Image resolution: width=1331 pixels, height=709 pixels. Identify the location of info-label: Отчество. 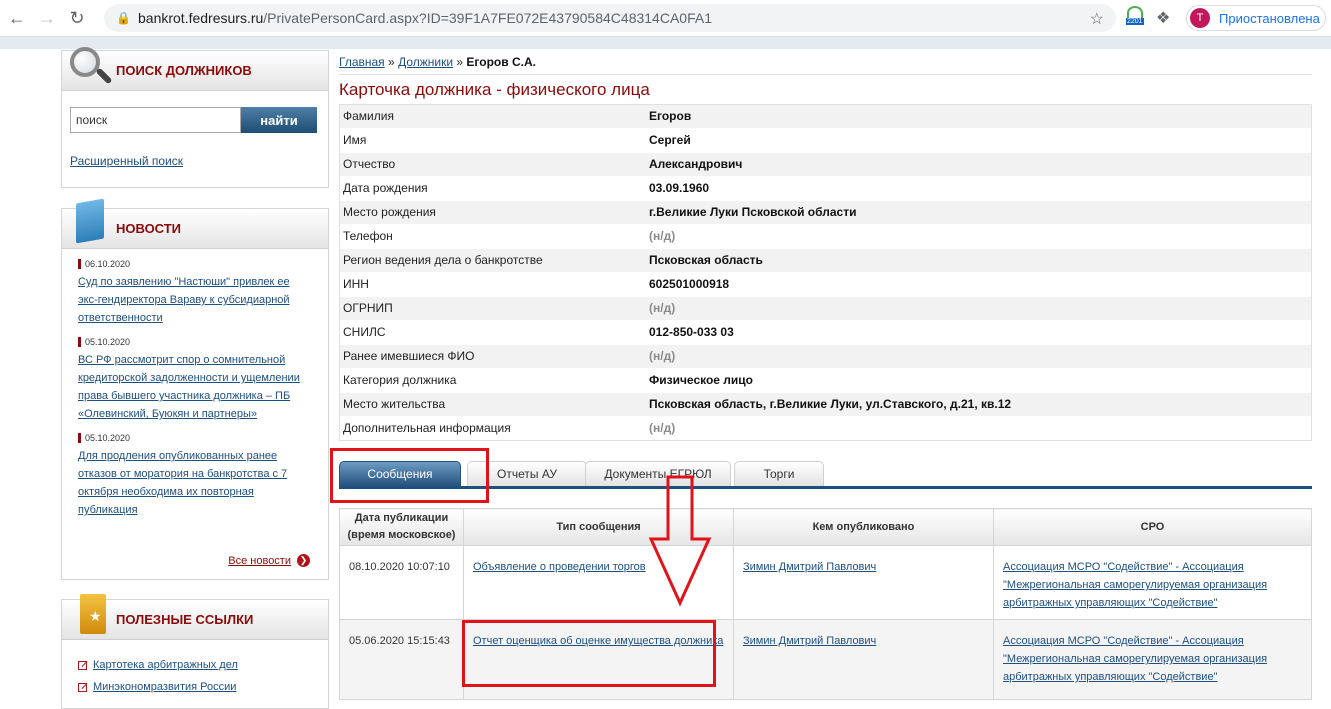
(492, 164).